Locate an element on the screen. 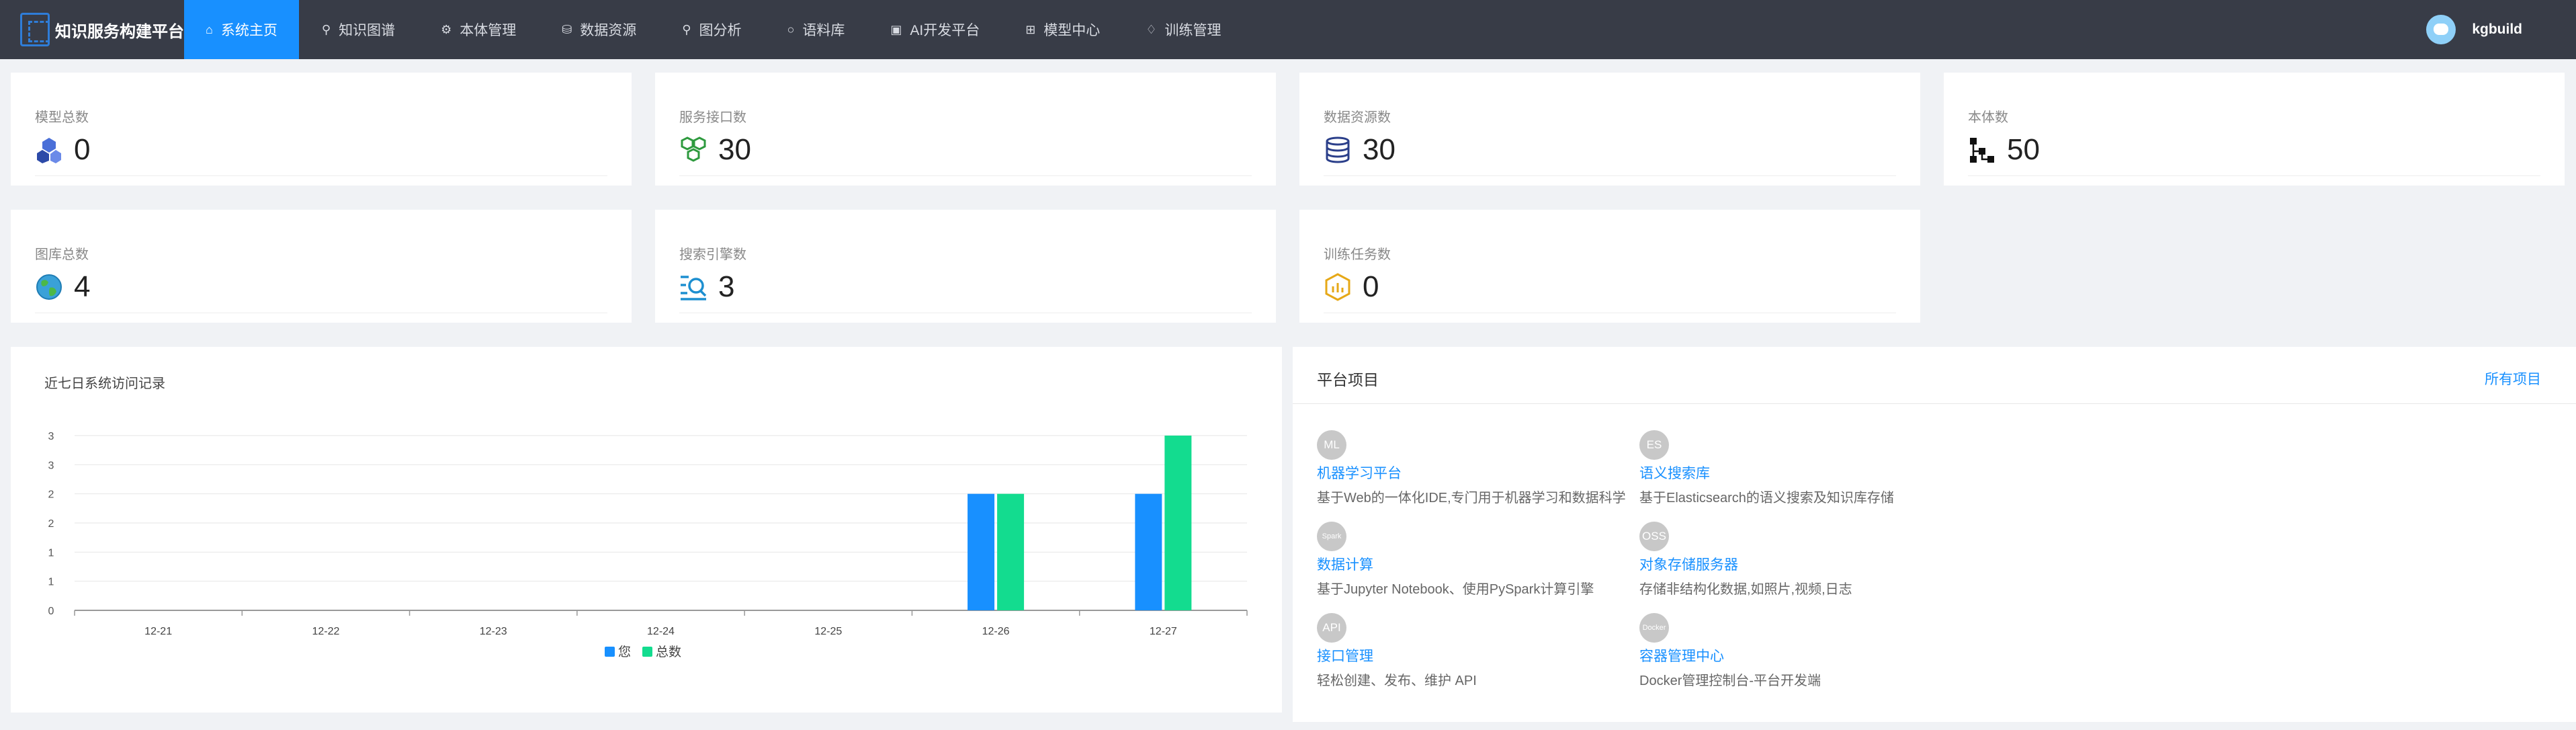 This screenshot has height=730, width=2576. projects-title: 平台项目 is located at coordinates (1348, 380).